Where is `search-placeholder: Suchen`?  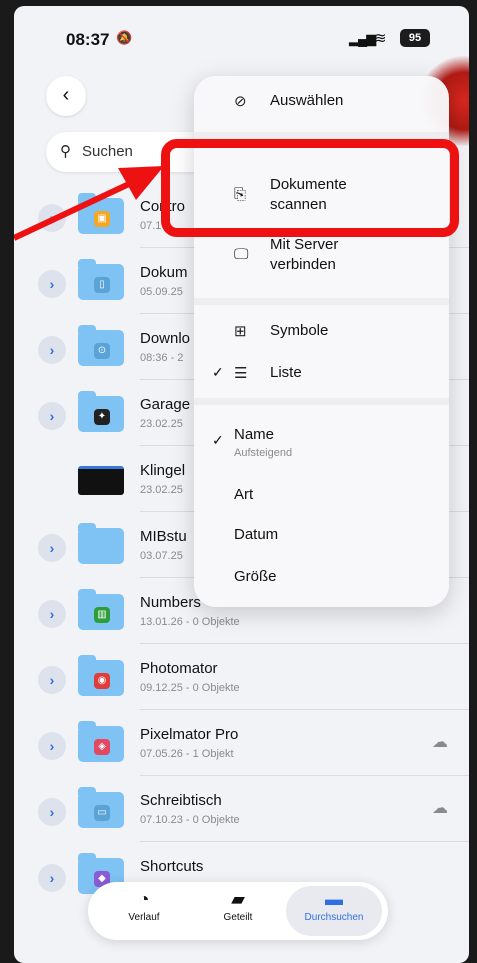
search-placeholder: Suchen is located at coordinates (107, 151).